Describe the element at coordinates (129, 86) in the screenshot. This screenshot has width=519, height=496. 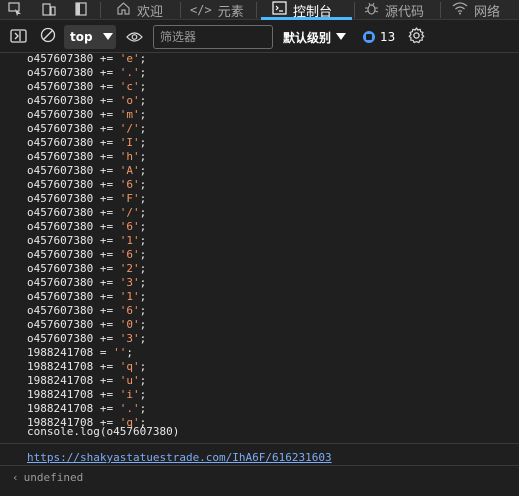
I see `string-literal: 'c'` at that location.